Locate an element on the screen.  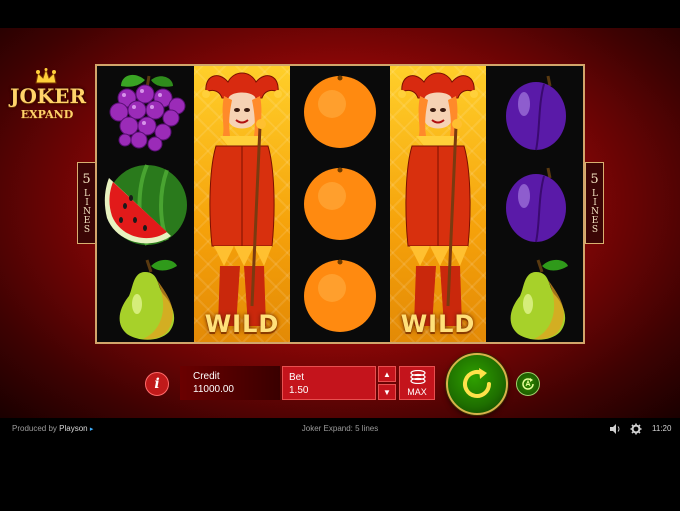
max-bet-button: MAX is located at coordinates (417, 383).